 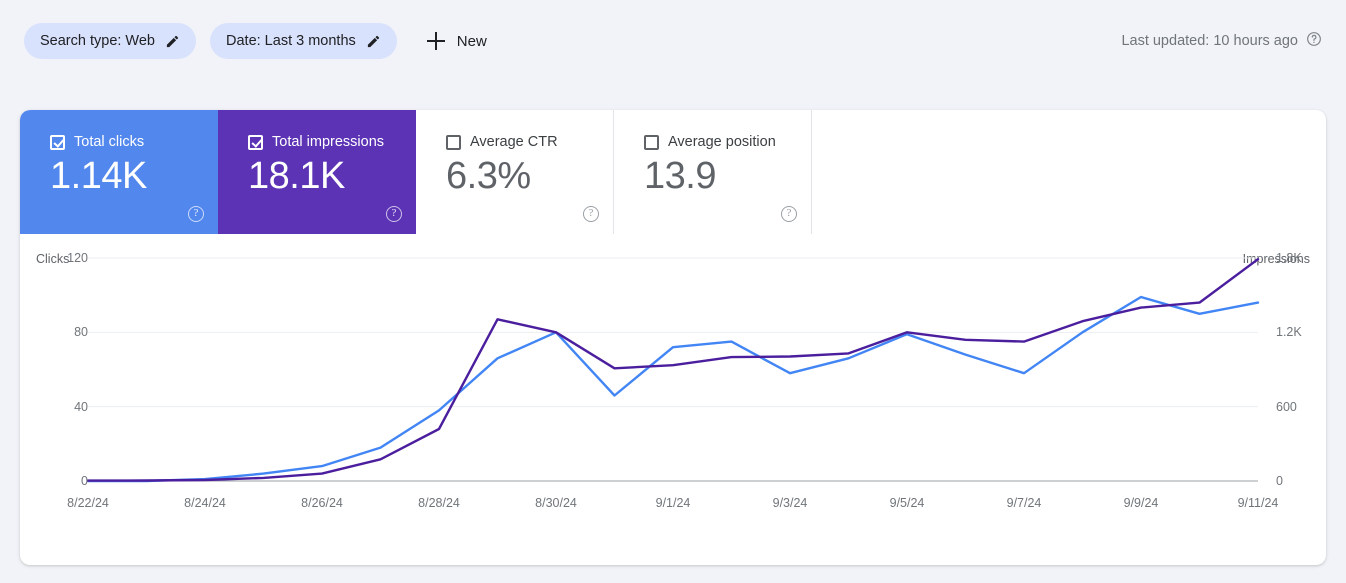 I want to click on metric-tile-average-position: Average position 13.9 ?, so click(x=713, y=172).